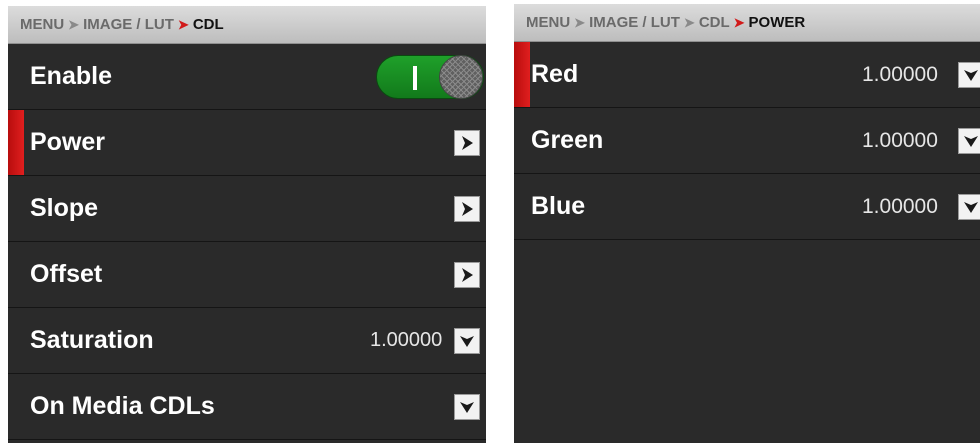 The width and height of the screenshot is (980, 443). I want to click on green-label: Green, so click(567, 140).